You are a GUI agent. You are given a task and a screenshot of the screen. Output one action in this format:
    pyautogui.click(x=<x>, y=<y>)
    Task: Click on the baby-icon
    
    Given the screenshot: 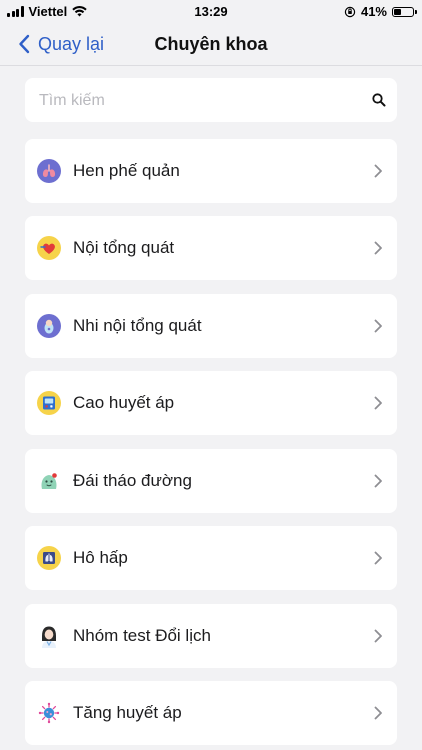 What is the action you would take?
    pyautogui.click(x=49, y=326)
    